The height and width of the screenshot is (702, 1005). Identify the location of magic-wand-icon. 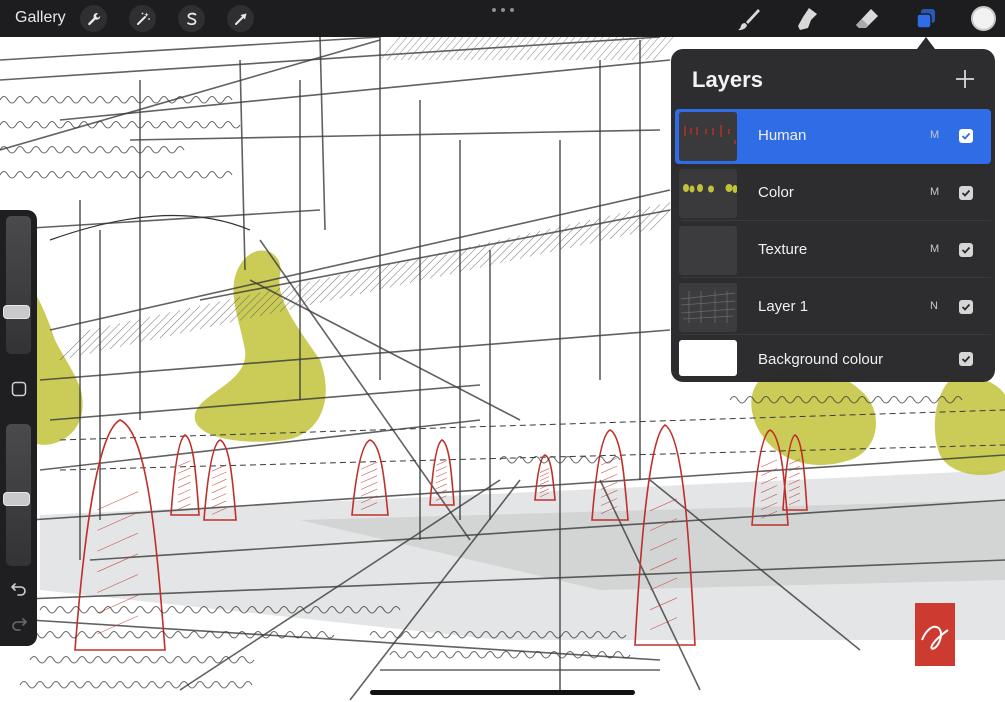
(143, 18).